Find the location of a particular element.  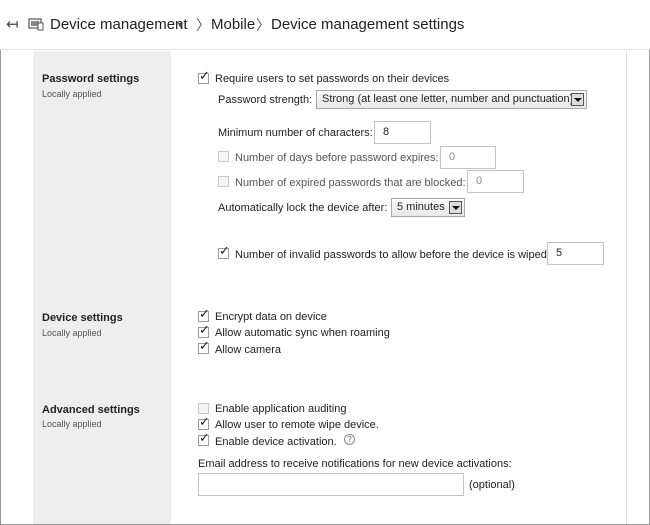

back-arrow-icon: ↤ is located at coordinates (12, 25).